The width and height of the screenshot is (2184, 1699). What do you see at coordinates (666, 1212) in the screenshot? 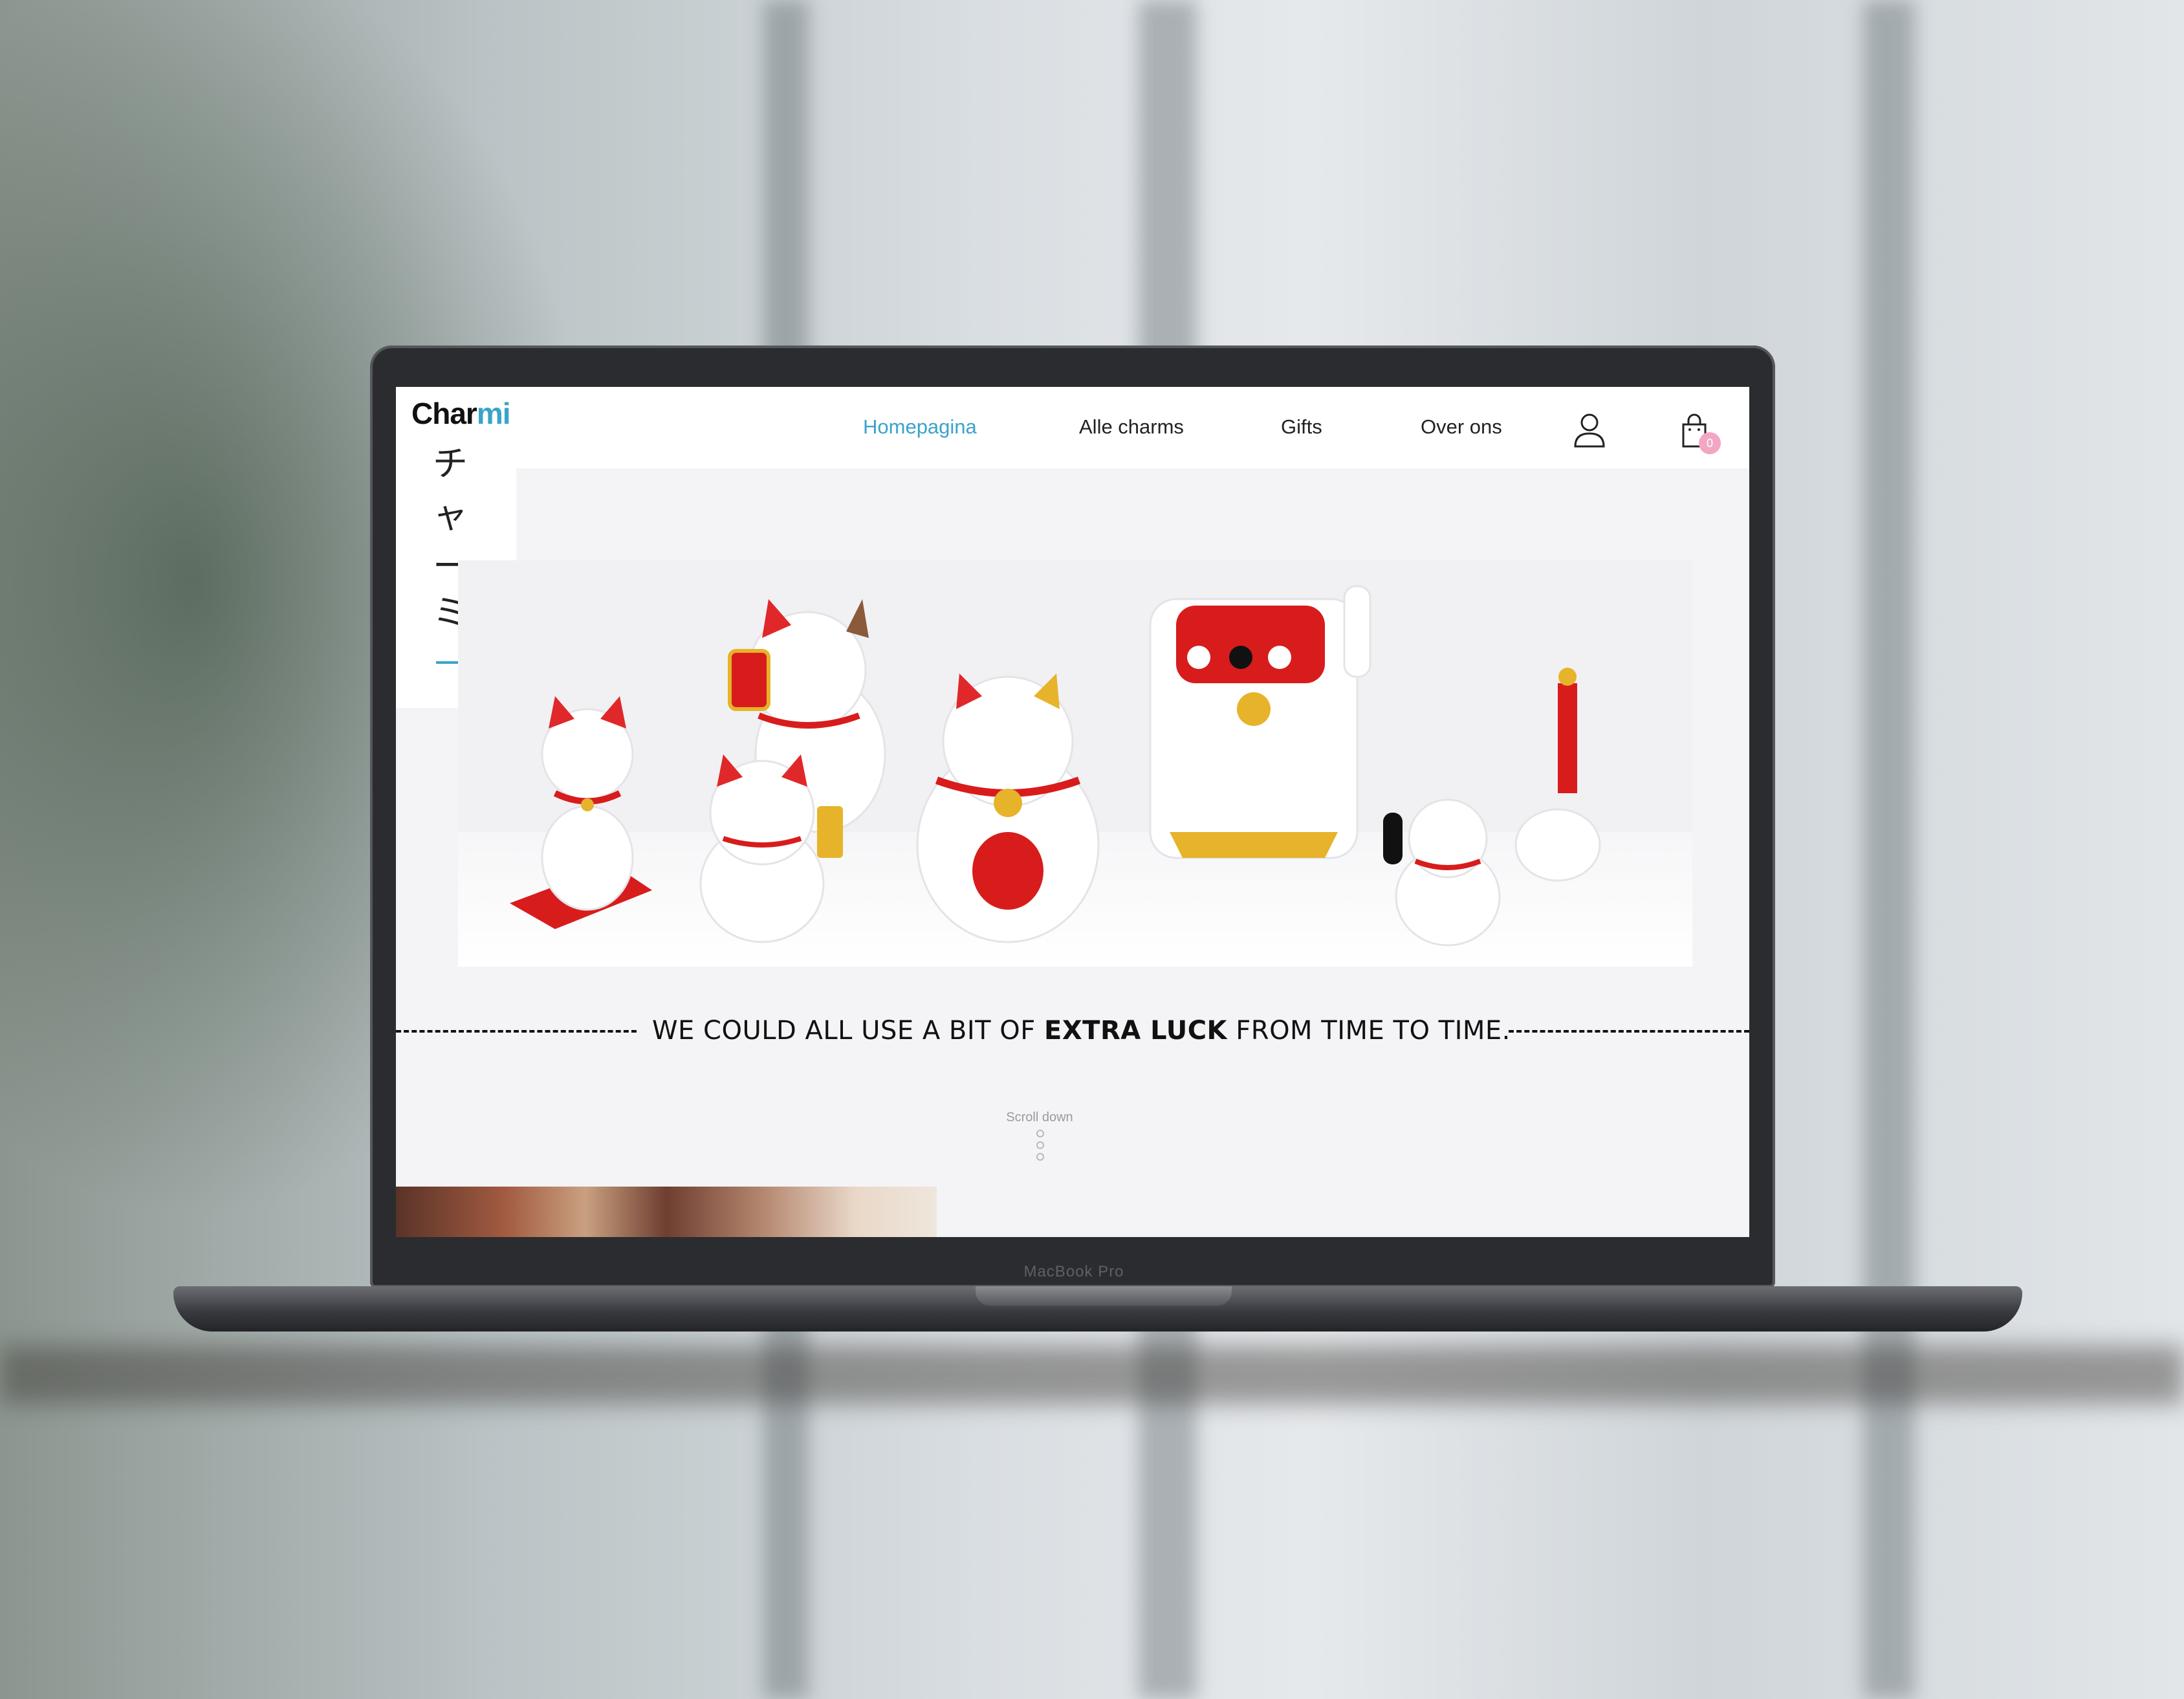
I see `charms-photo-preview` at bounding box center [666, 1212].